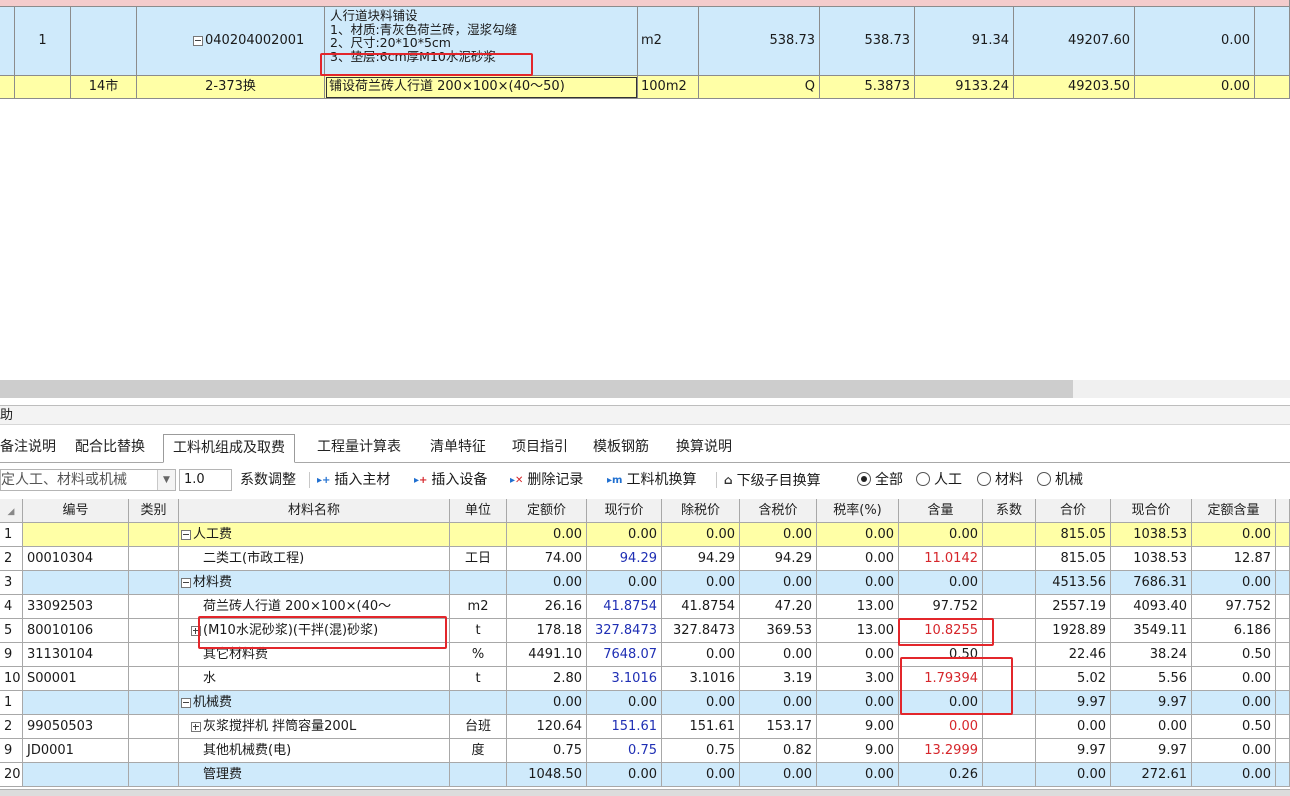 Image resolution: width=1290 pixels, height=796 pixels. I want to click on quota-extra, so click(1272, 87).